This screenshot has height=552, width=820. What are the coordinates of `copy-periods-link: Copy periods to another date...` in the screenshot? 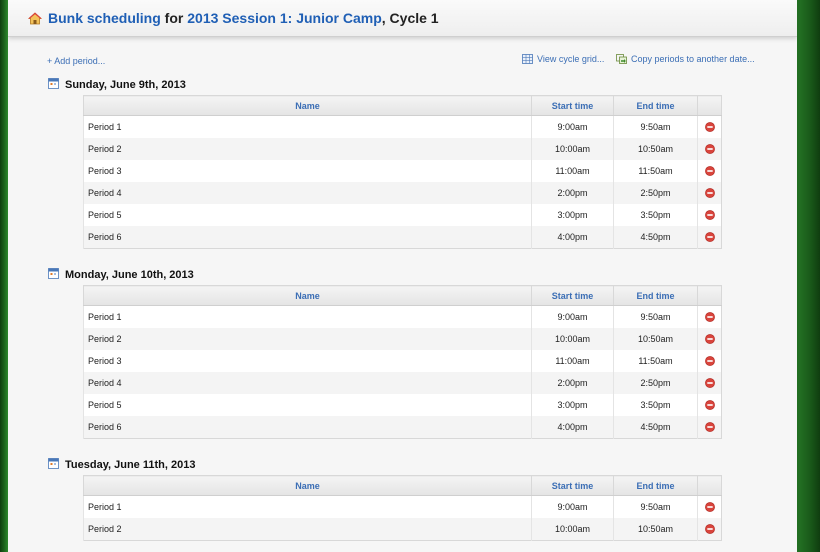 It's located at (685, 59).